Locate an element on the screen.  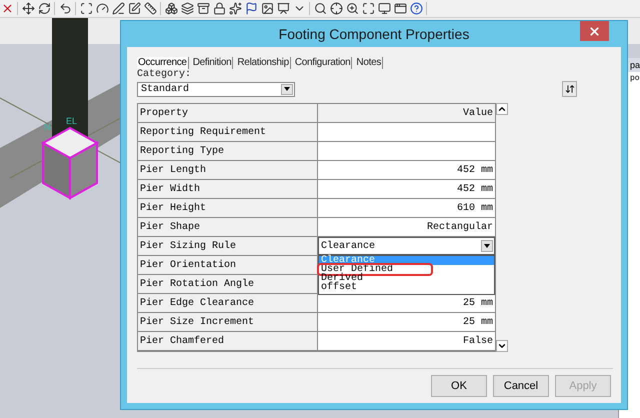
rotate-icon is located at coordinates (44, 8).